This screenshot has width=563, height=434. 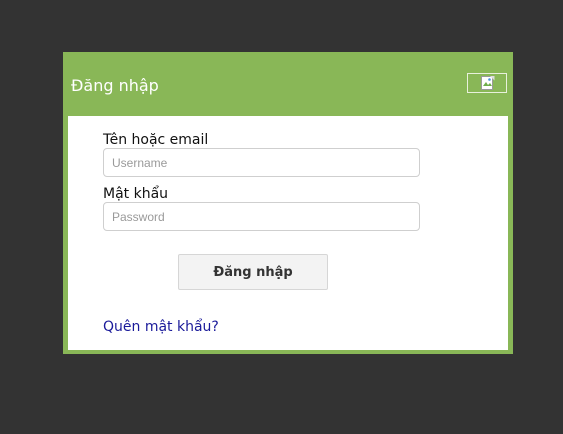 I want to click on password-label: Mật khẩu, so click(x=136, y=194).